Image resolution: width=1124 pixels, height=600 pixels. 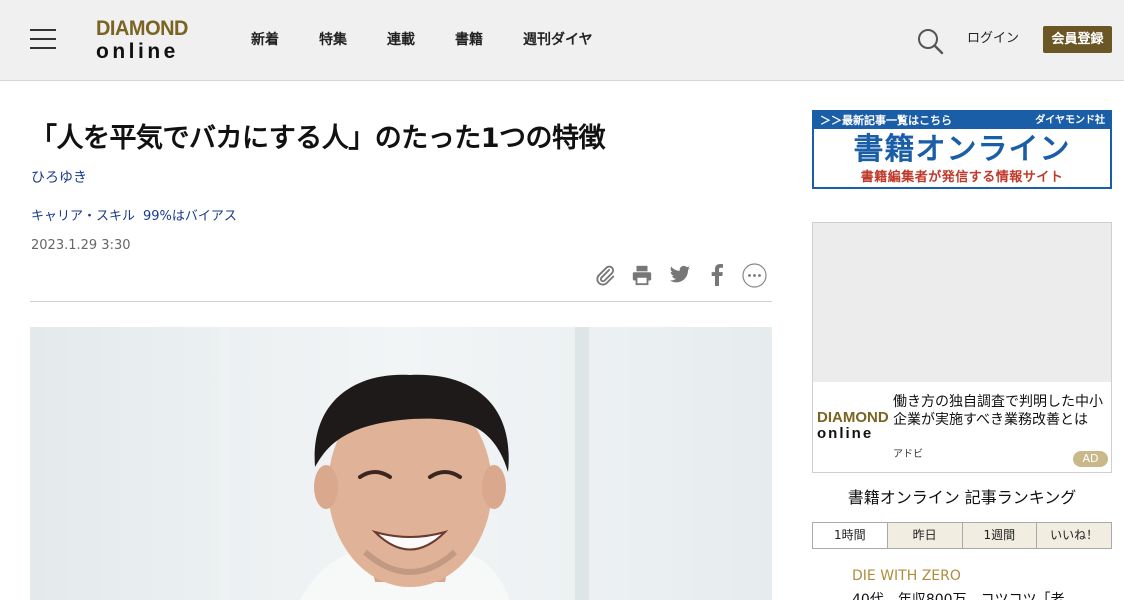 What do you see at coordinates (993, 39) in the screenshot?
I see `login-link: ログイン` at bounding box center [993, 39].